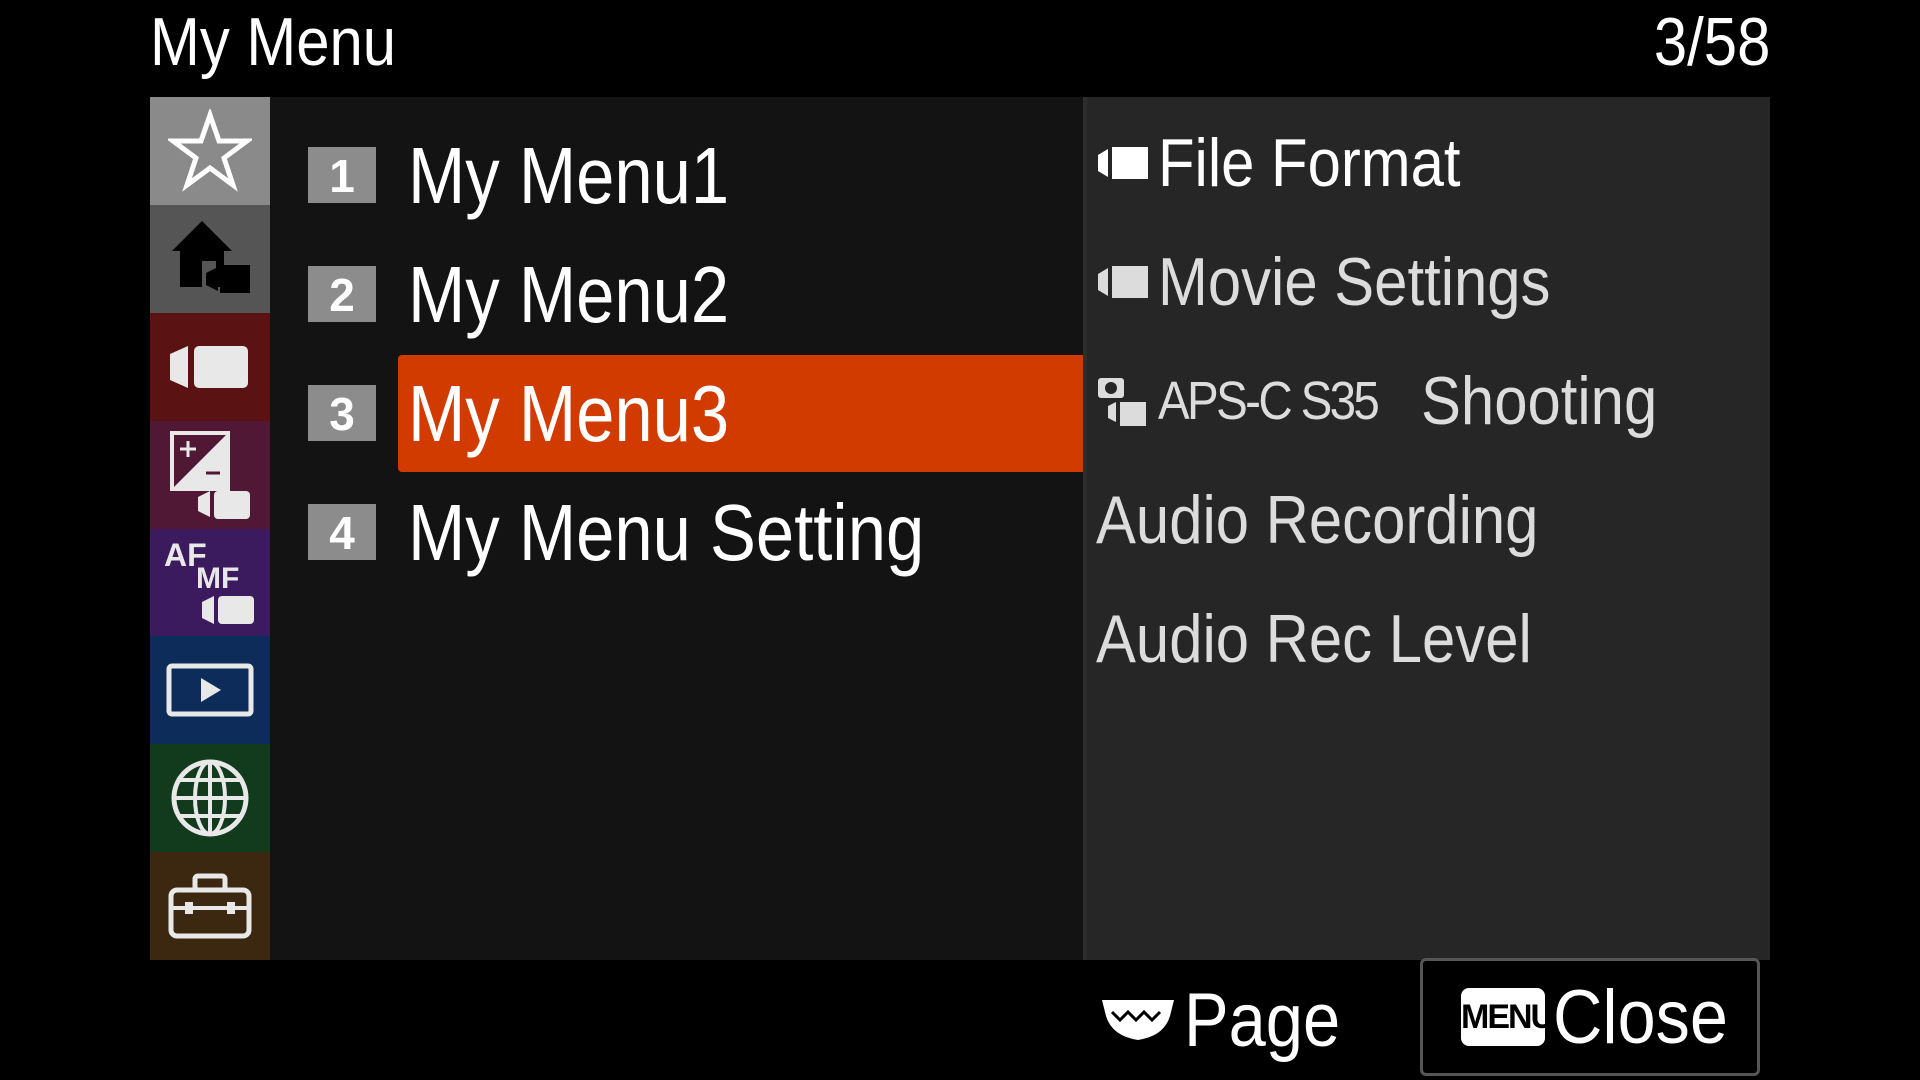 Image resolution: width=1920 pixels, height=1080 pixels. I want to click on submenu-item-label: Audio Recording, so click(1317, 519).